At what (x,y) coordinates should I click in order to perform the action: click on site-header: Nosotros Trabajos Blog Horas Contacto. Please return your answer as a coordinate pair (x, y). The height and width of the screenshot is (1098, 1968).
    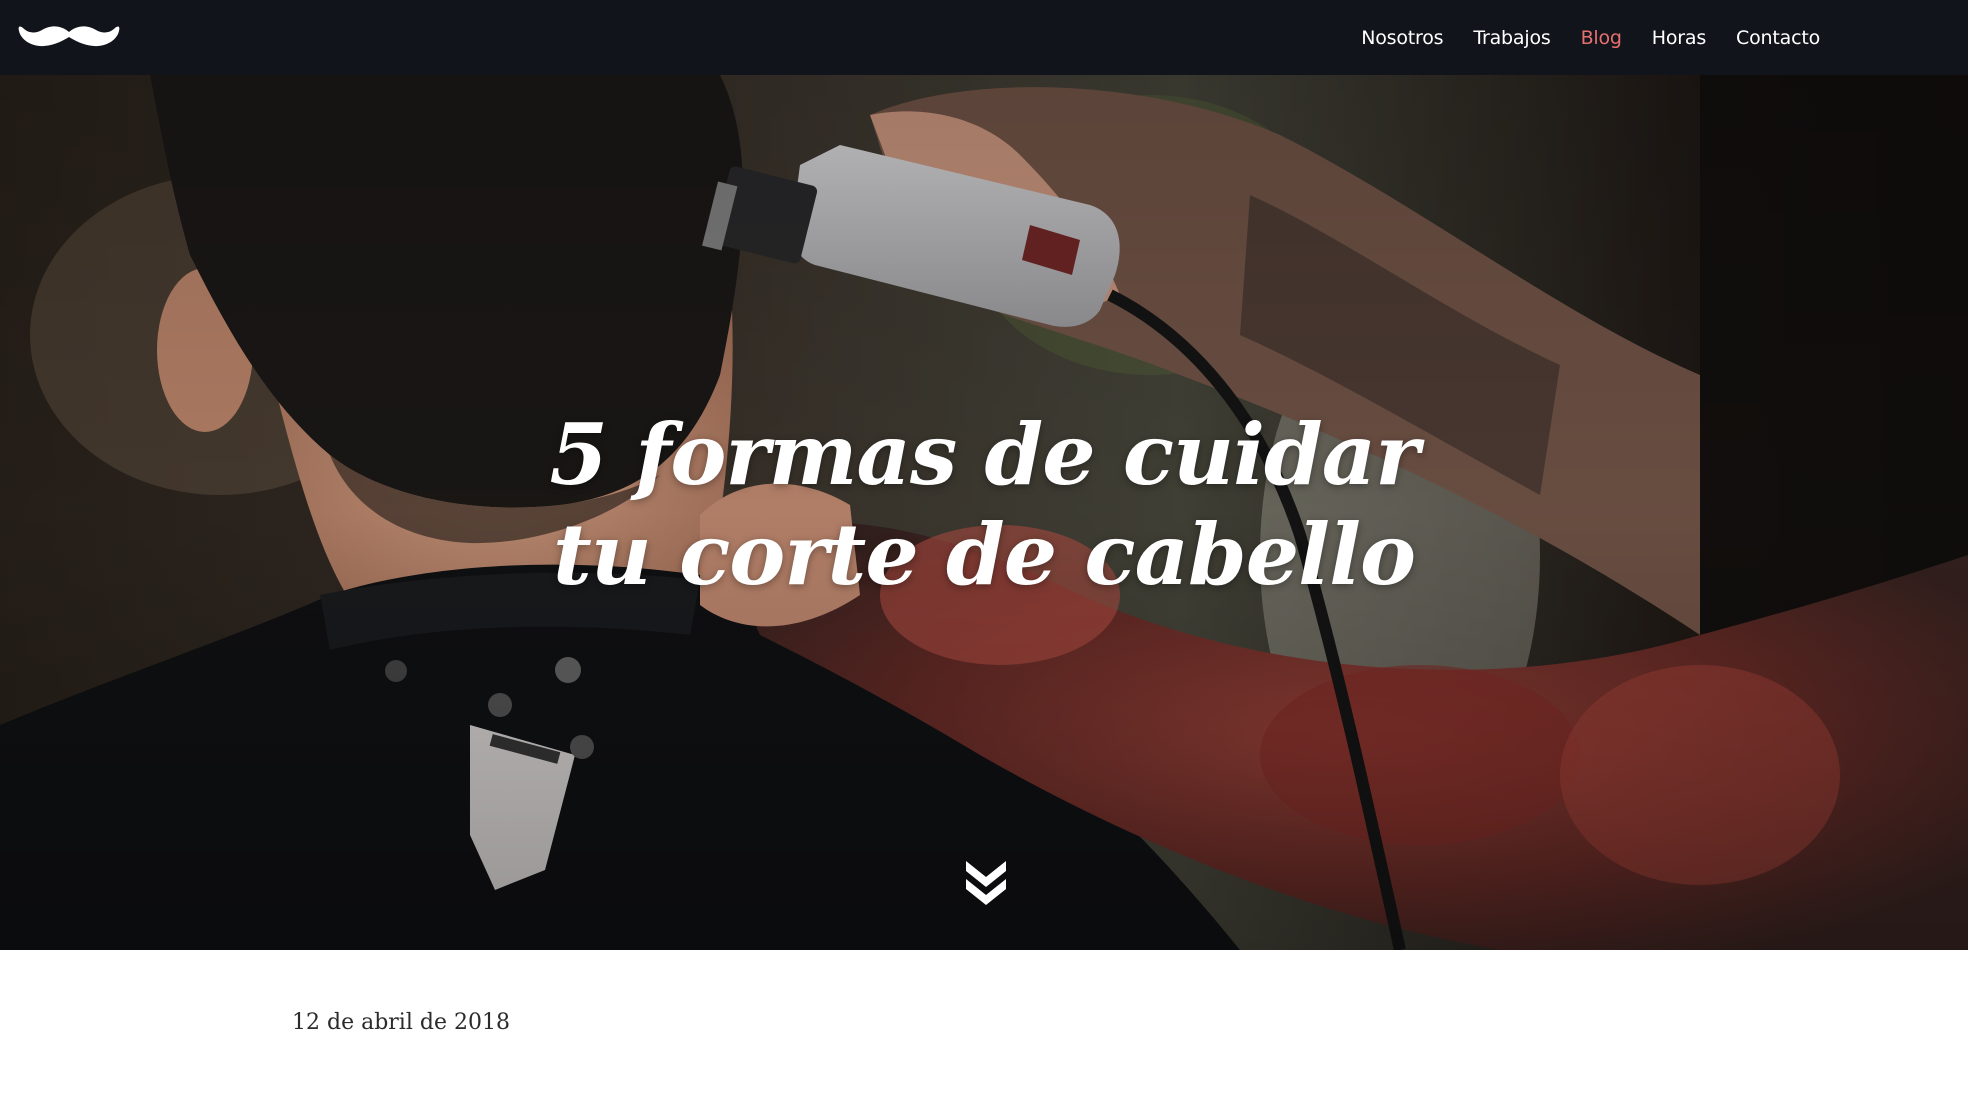
    Looking at the image, I should click on (984, 37).